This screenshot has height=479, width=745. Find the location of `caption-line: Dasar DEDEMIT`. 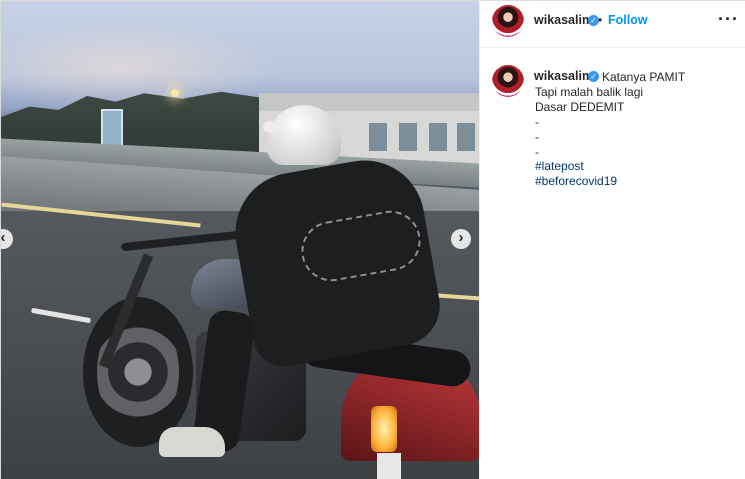

caption-line: Dasar DEDEMIT is located at coordinates (580, 107).